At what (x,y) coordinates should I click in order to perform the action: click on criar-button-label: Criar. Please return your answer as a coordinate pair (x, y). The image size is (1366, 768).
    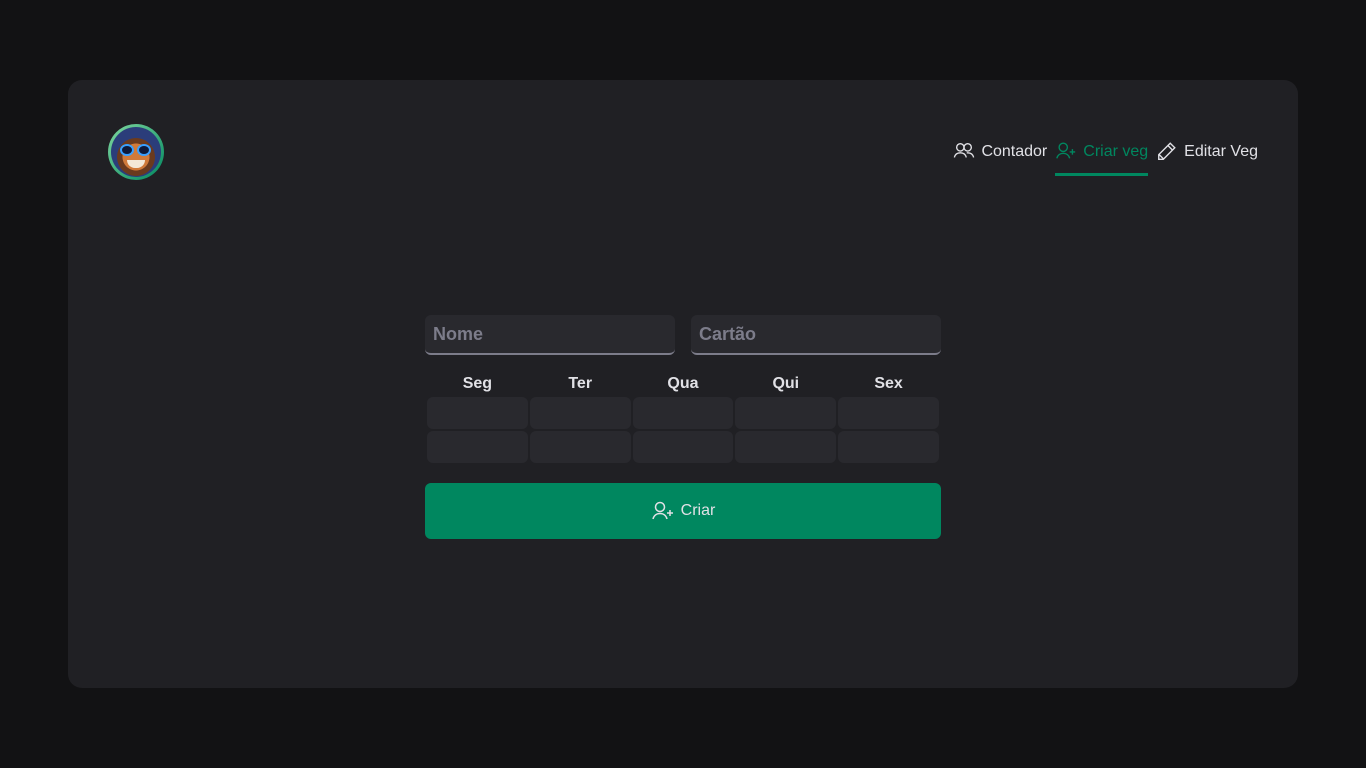
    Looking at the image, I should click on (698, 510).